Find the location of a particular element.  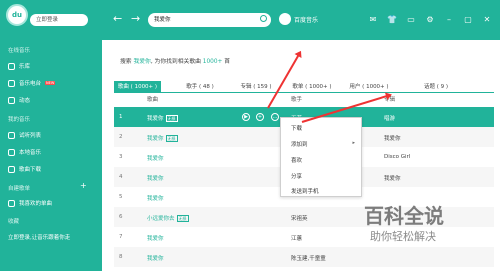

message-icon: ▭ is located at coordinates (411, 20).